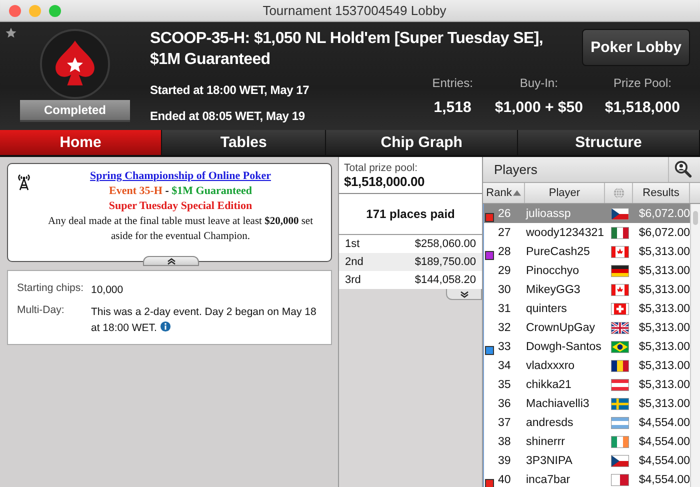  What do you see at coordinates (452, 83) in the screenshot?
I see `stat-label: Entries:` at bounding box center [452, 83].